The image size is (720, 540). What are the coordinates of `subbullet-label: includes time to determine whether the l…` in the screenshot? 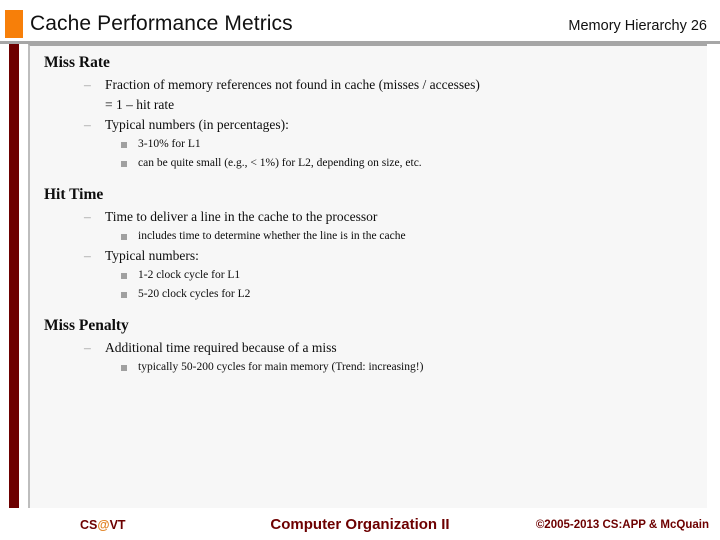 It's located at (272, 236).